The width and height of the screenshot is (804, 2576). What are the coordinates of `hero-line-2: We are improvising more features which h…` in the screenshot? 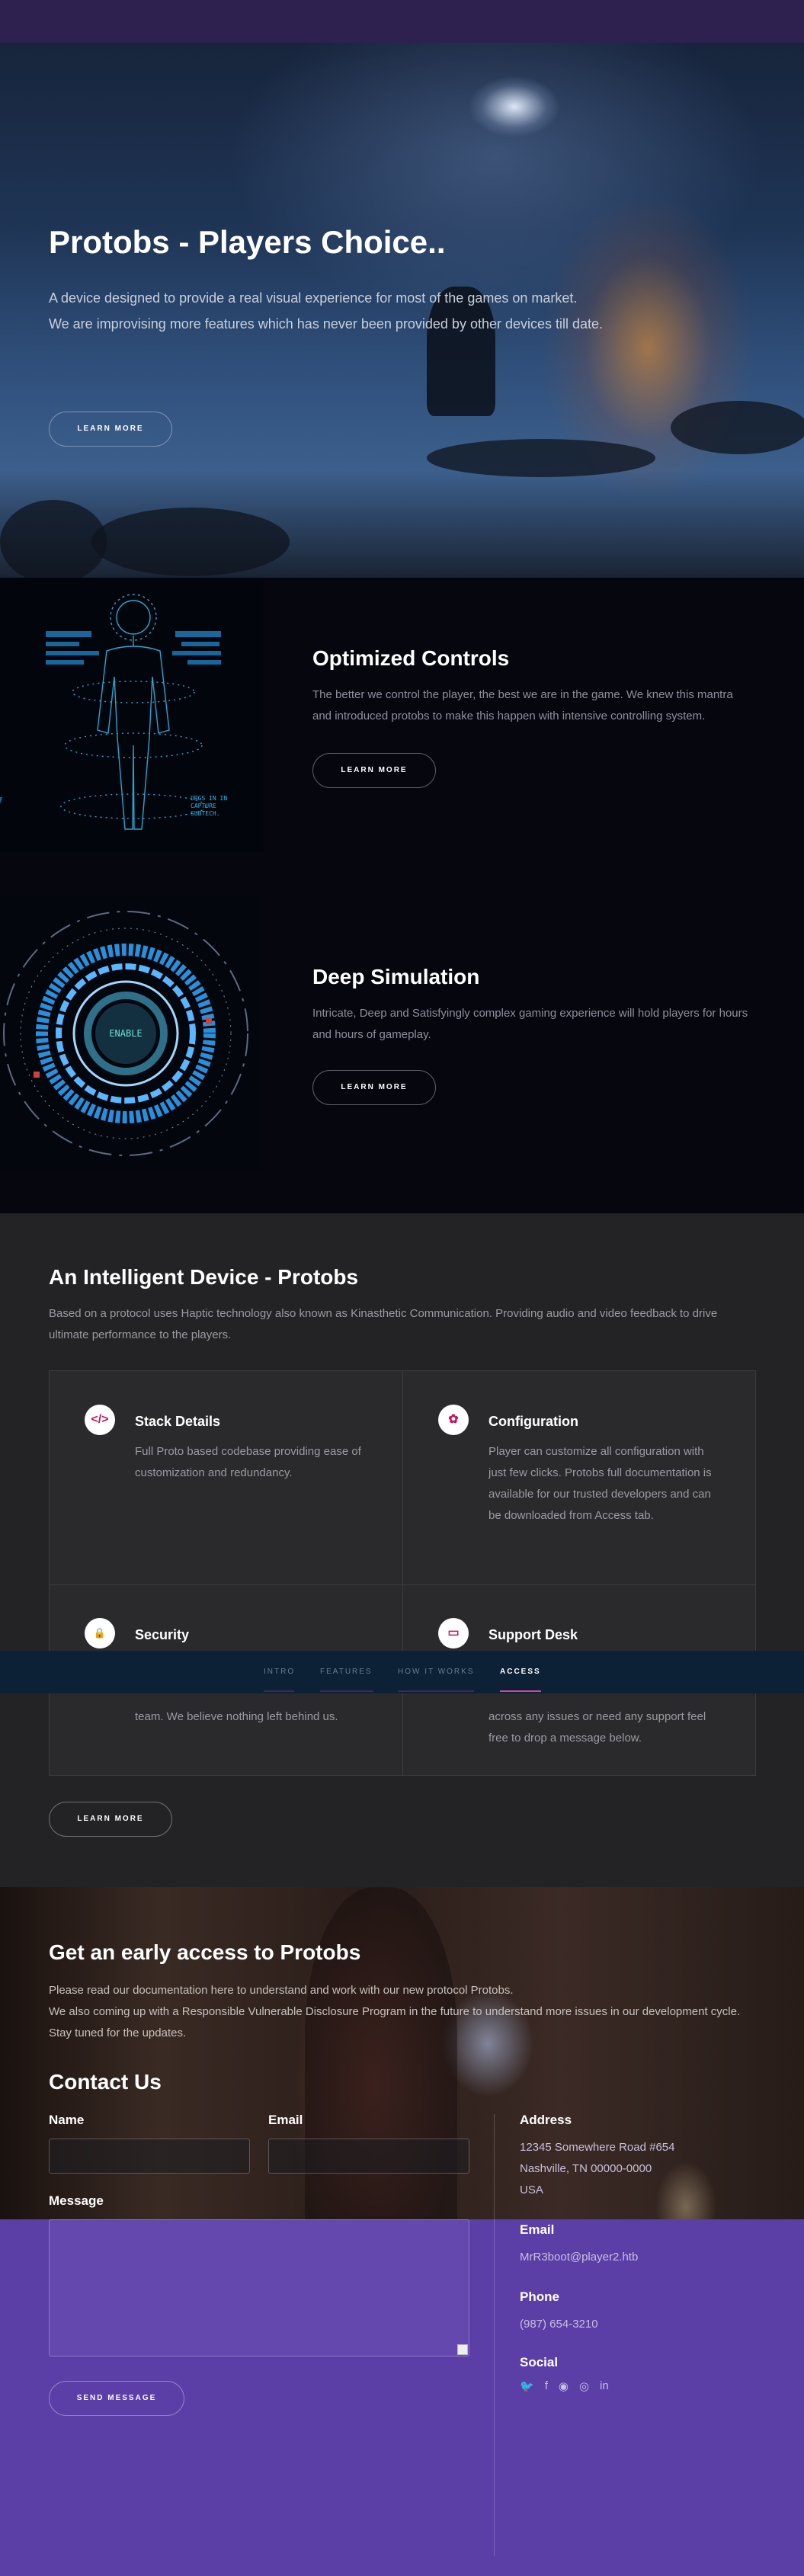 It's located at (326, 324).